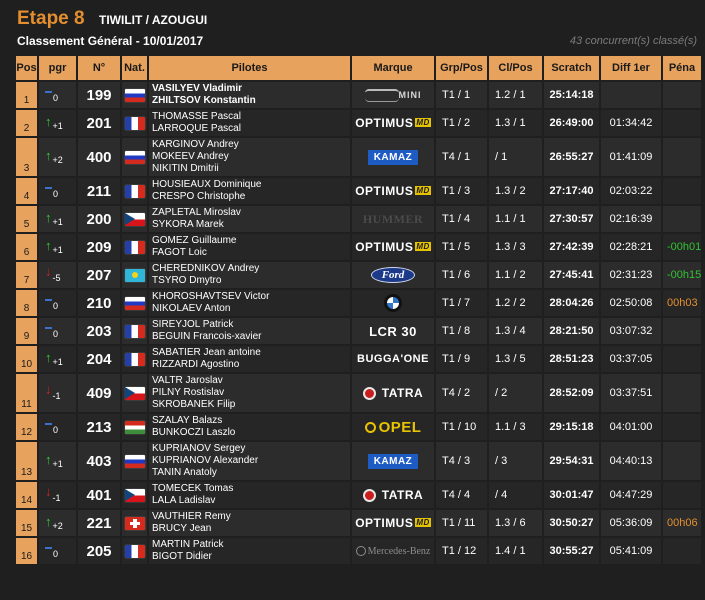 The width and height of the screenshot is (705, 600). I want to click on scratch-time: 25:14:18, so click(572, 95).